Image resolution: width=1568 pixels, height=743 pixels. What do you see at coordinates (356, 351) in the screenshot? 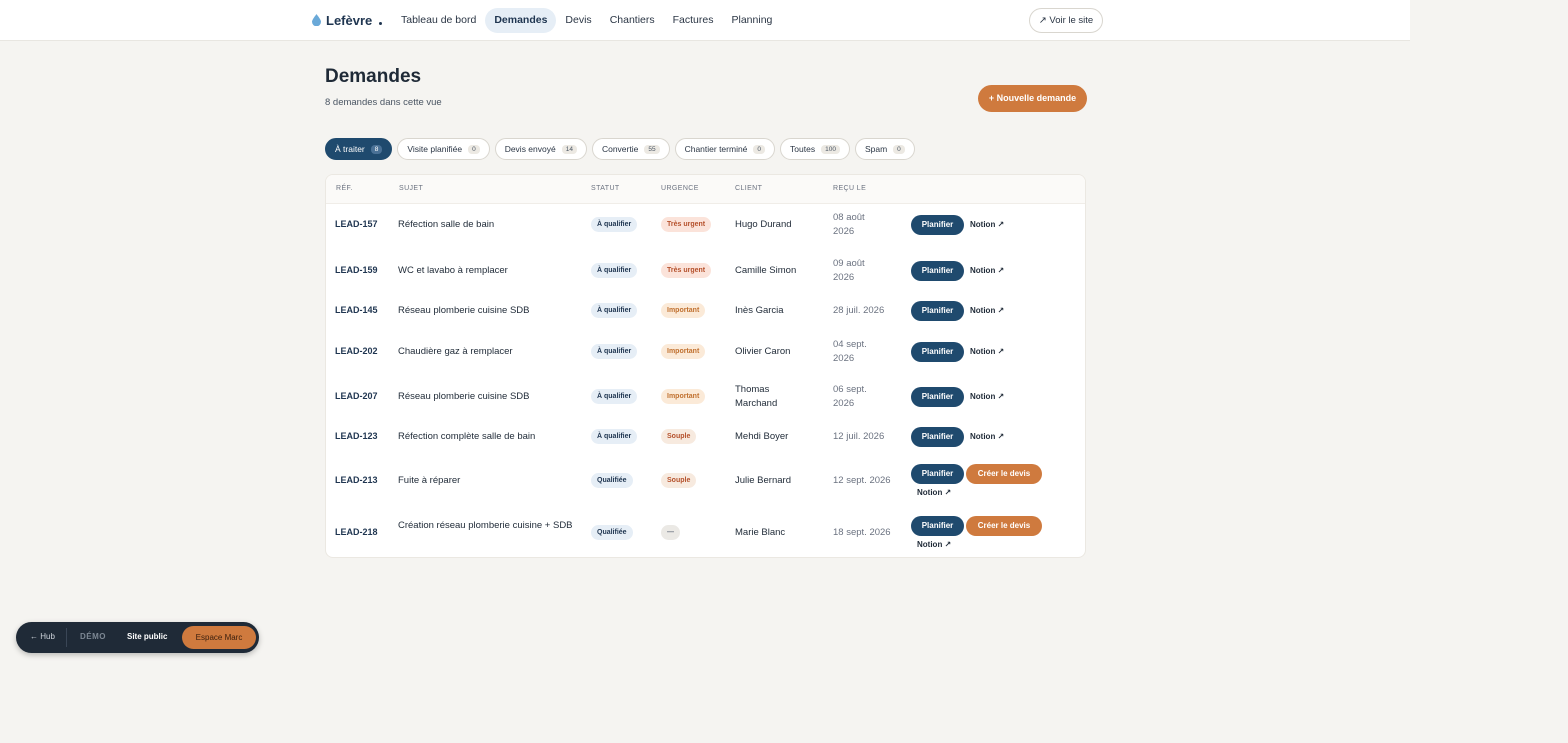
I see `lead-ref: LEAD-202` at bounding box center [356, 351].